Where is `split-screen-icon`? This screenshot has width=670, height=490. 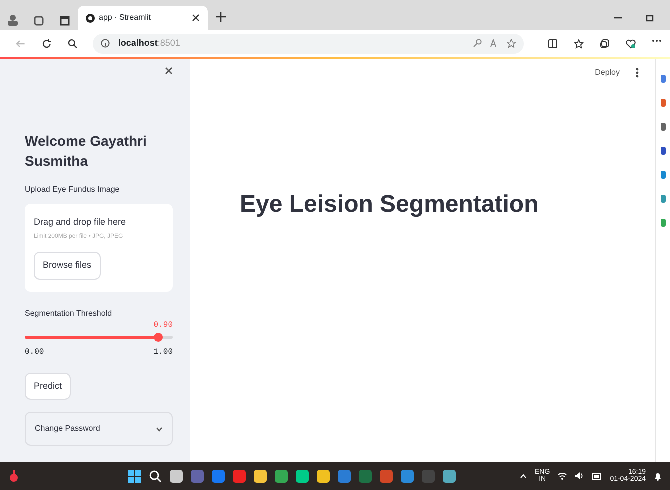 split-screen-icon is located at coordinates (553, 43).